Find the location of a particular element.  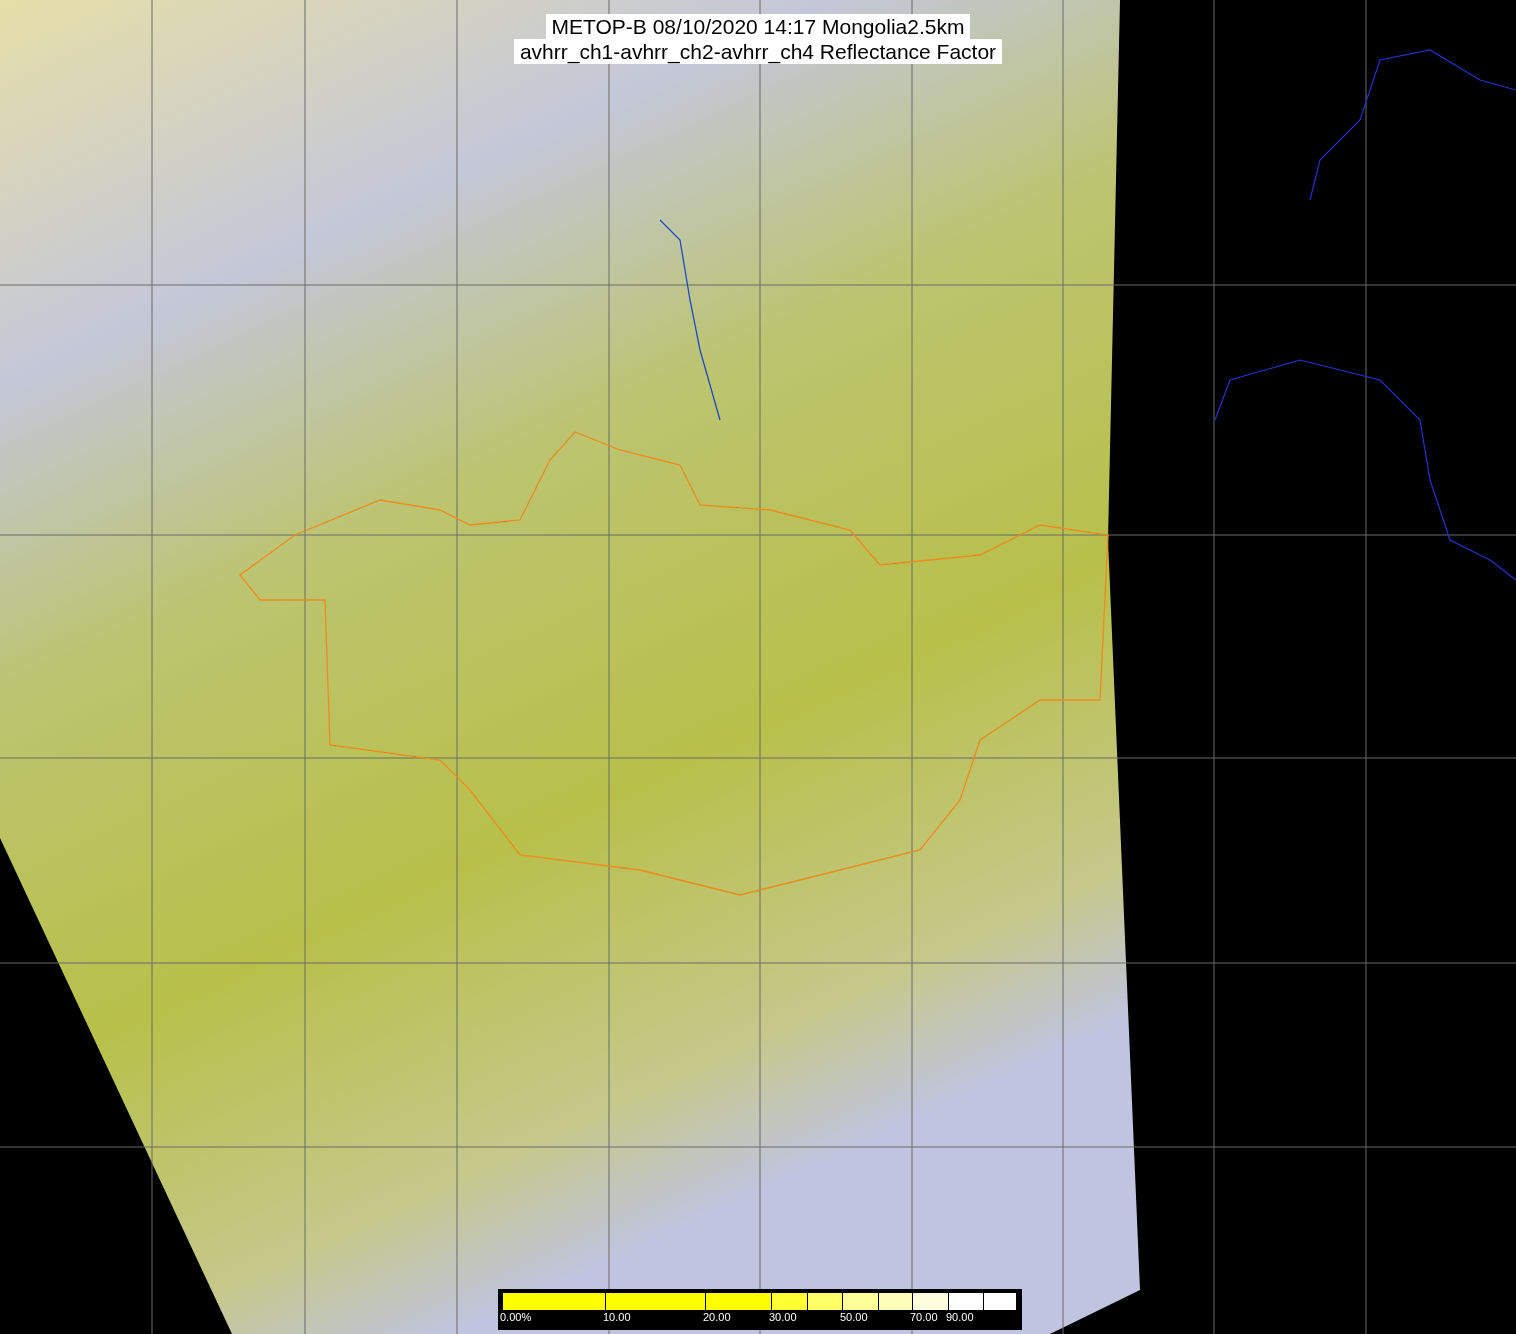

scale-label: 90.00 is located at coordinates (960, 1317).